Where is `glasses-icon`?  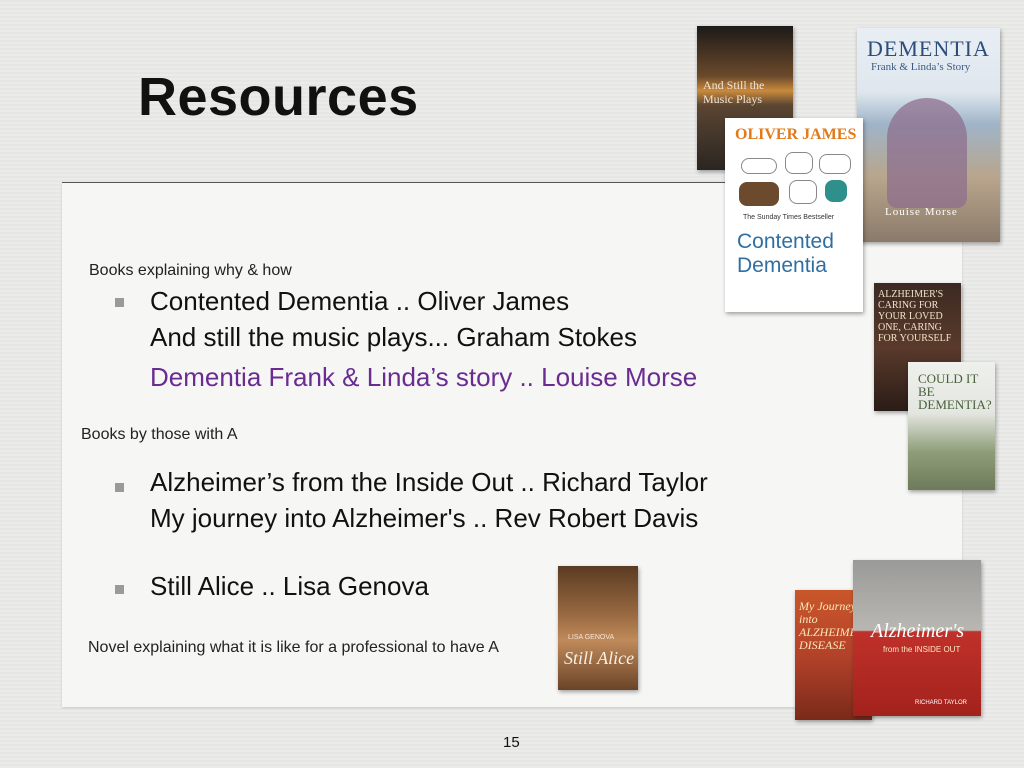
glasses-icon is located at coordinates (759, 166).